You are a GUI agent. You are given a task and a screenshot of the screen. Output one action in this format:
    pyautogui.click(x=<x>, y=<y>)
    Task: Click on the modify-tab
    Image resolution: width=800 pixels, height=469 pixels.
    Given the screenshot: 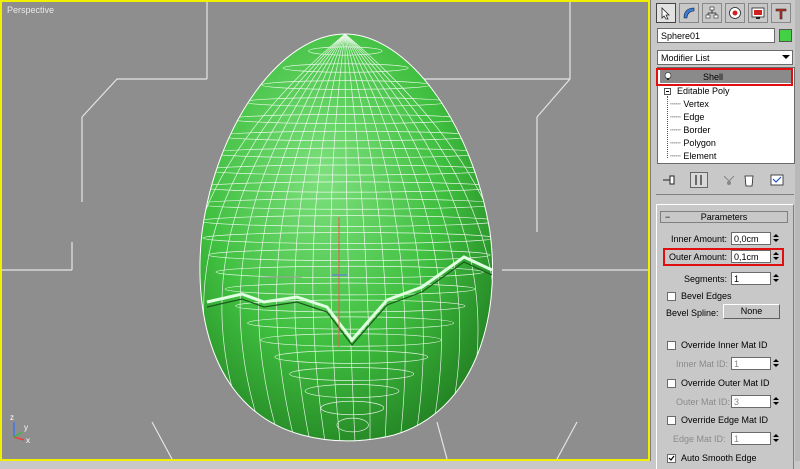 What is the action you would take?
    pyautogui.click(x=689, y=13)
    